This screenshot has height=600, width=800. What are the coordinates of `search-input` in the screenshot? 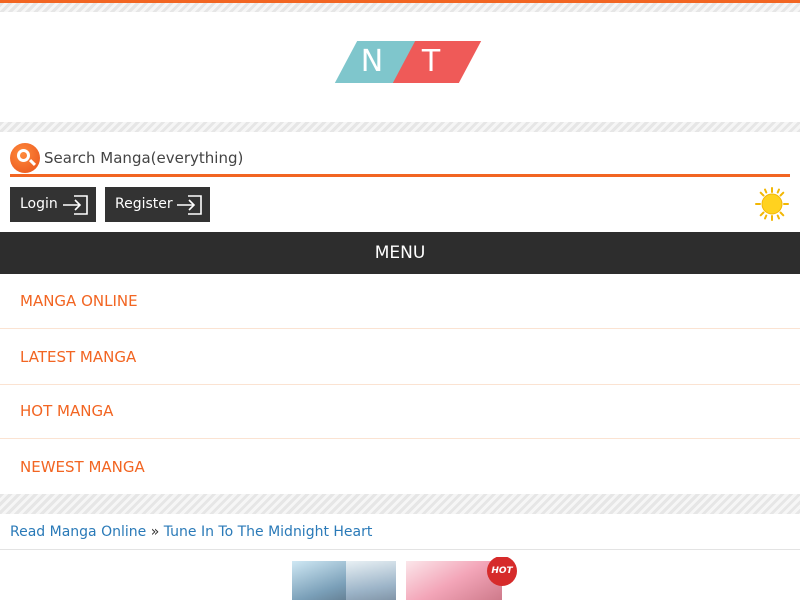 It's located at (414, 158).